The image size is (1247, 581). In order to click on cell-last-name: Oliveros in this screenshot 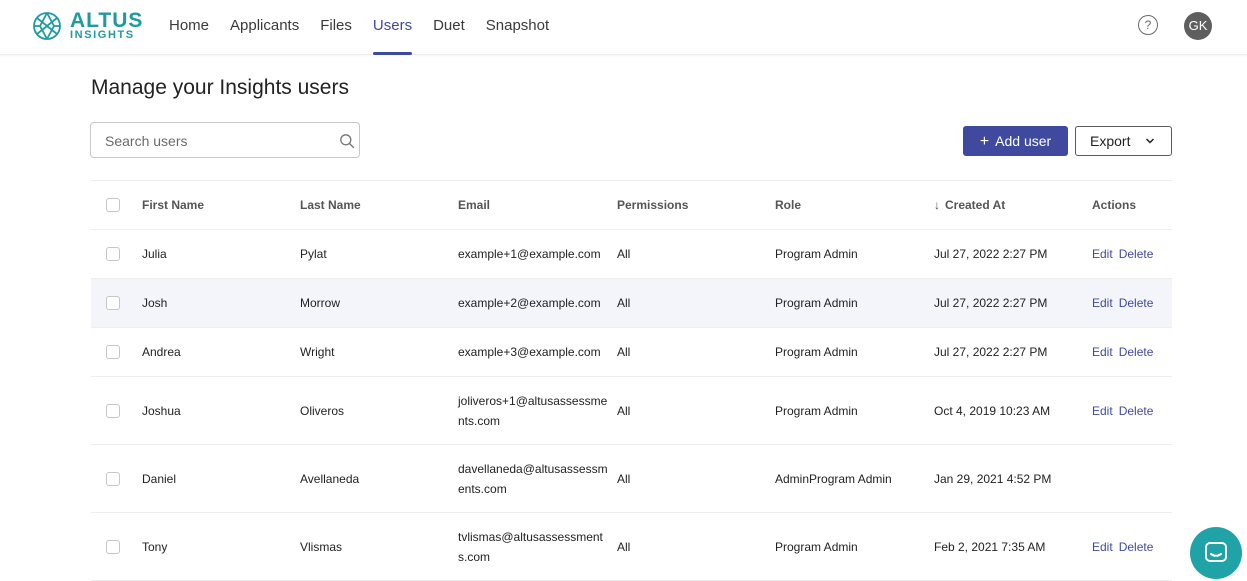, I will do `click(322, 410)`.